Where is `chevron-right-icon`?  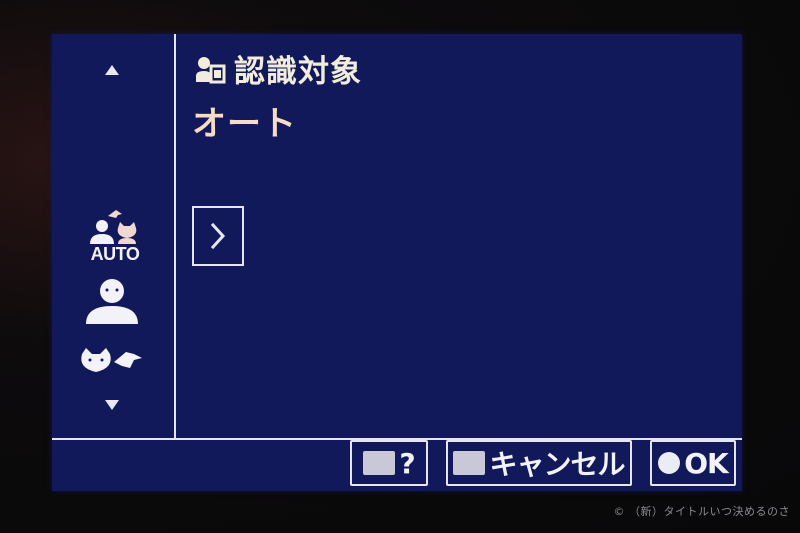 chevron-right-icon is located at coordinates (218, 236).